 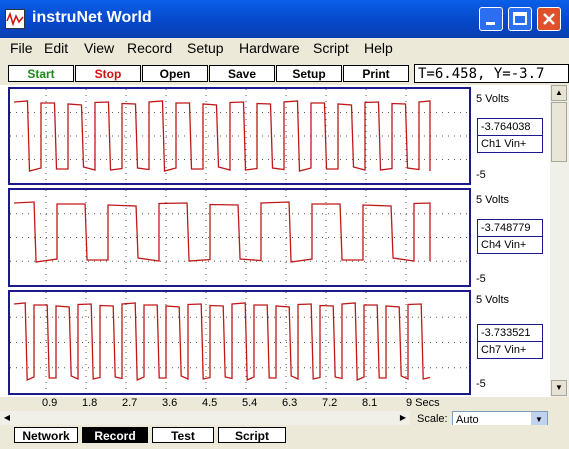 What do you see at coordinates (520, 19) in the screenshot?
I see `maximize-button` at bounding box center [520, 19].